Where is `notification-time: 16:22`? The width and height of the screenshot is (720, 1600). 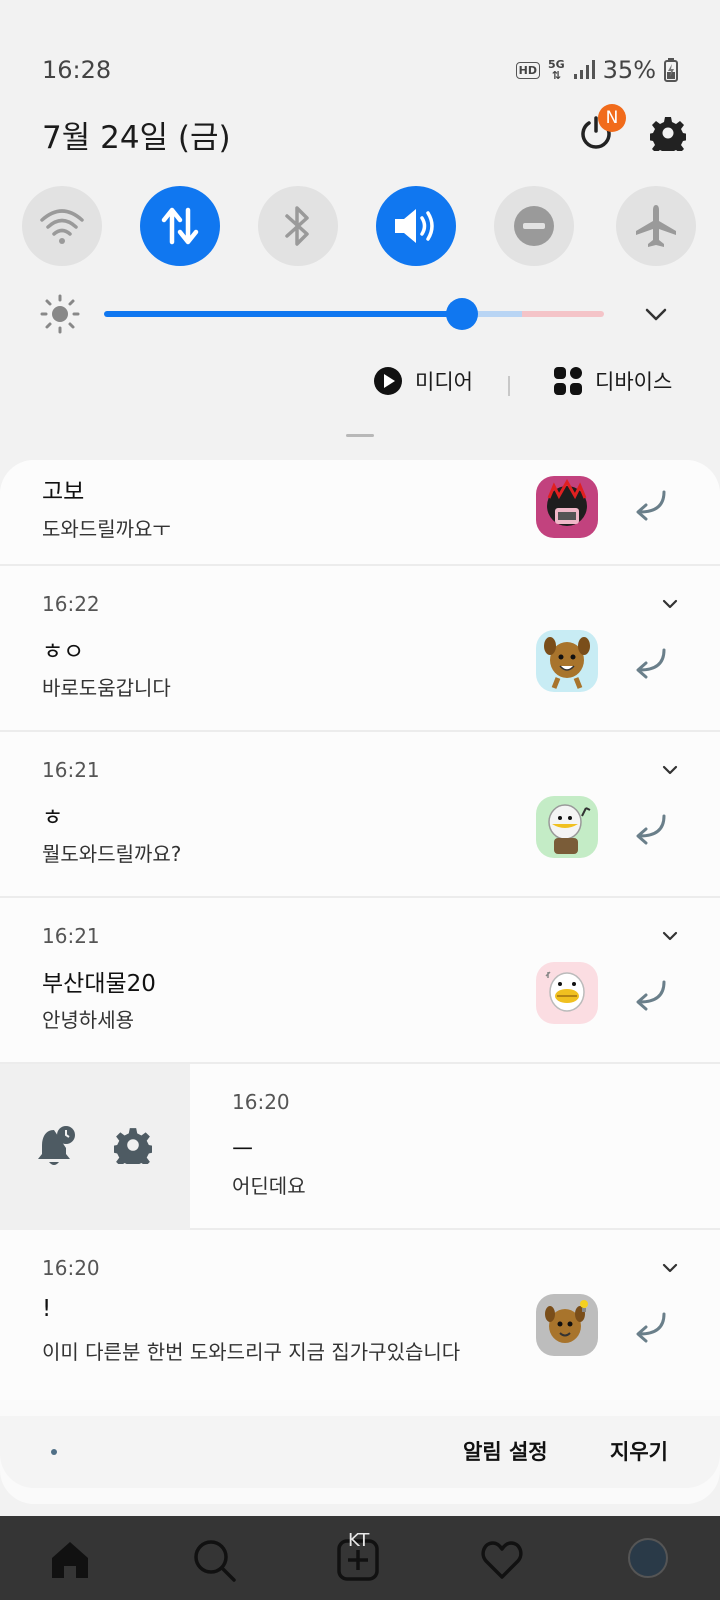 notification-time: 16:22 is located at coordinates (71, 604).